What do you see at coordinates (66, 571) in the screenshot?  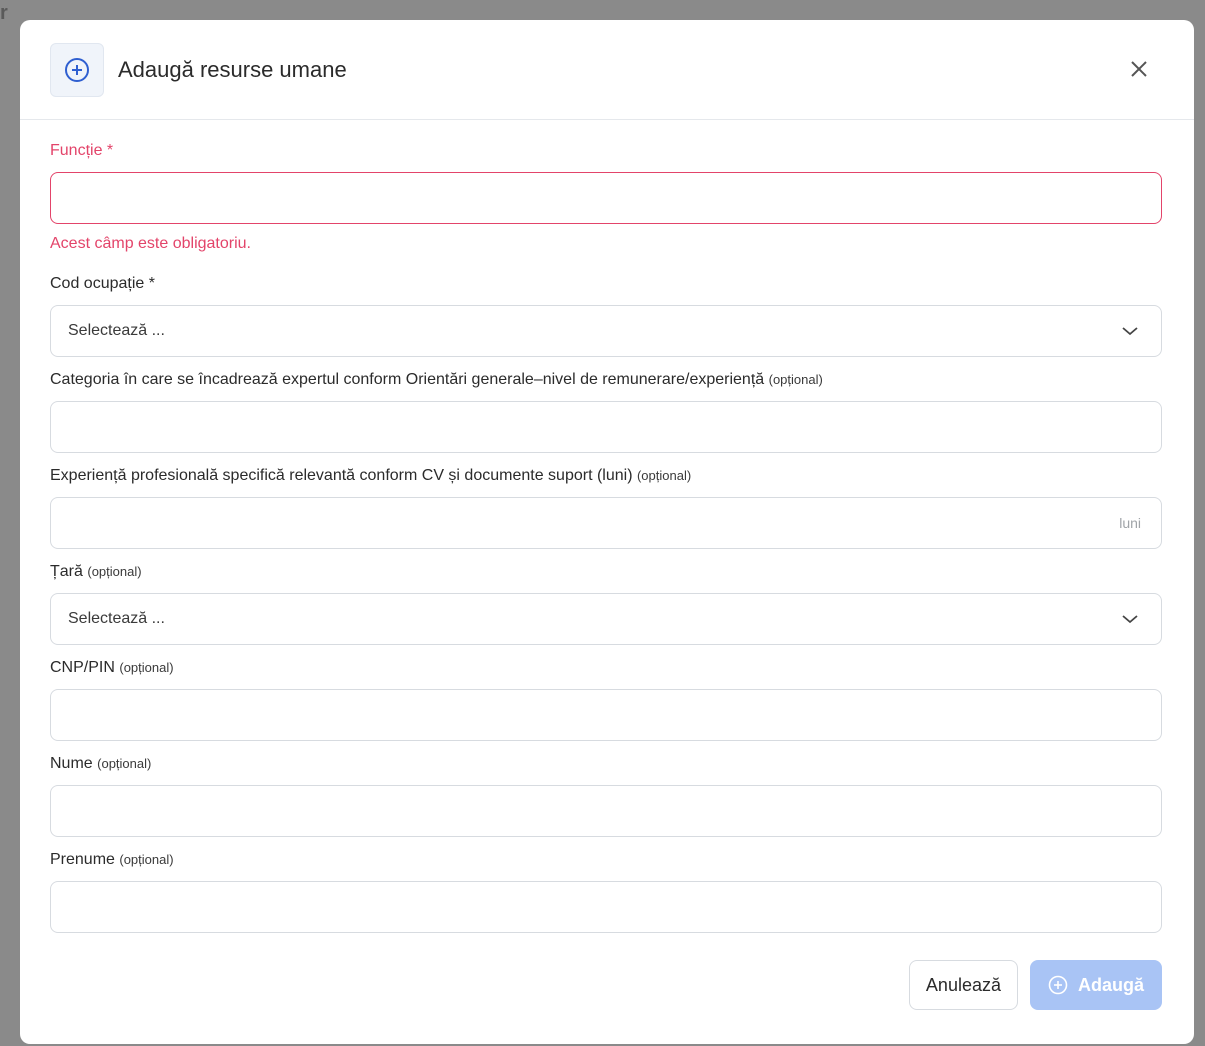 I see `tara-label-text: Țară` at bounding box center [66, 571].